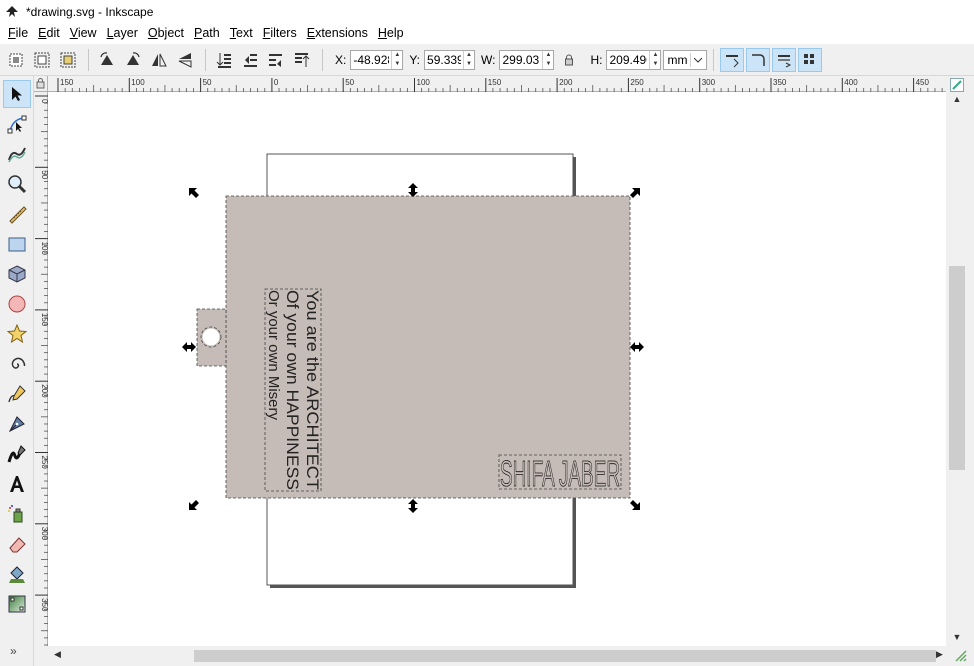  I want to click on scale-handle-top-right, so click(635, 193).